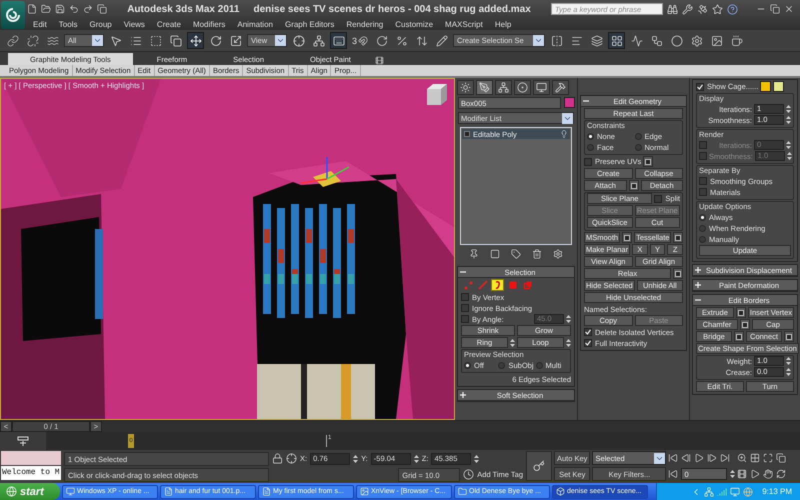 The width and height of the screenshot is (800, 500). Describe the element at coordinates (60, 9) in the screenshot. I see `save-icon` at that location.